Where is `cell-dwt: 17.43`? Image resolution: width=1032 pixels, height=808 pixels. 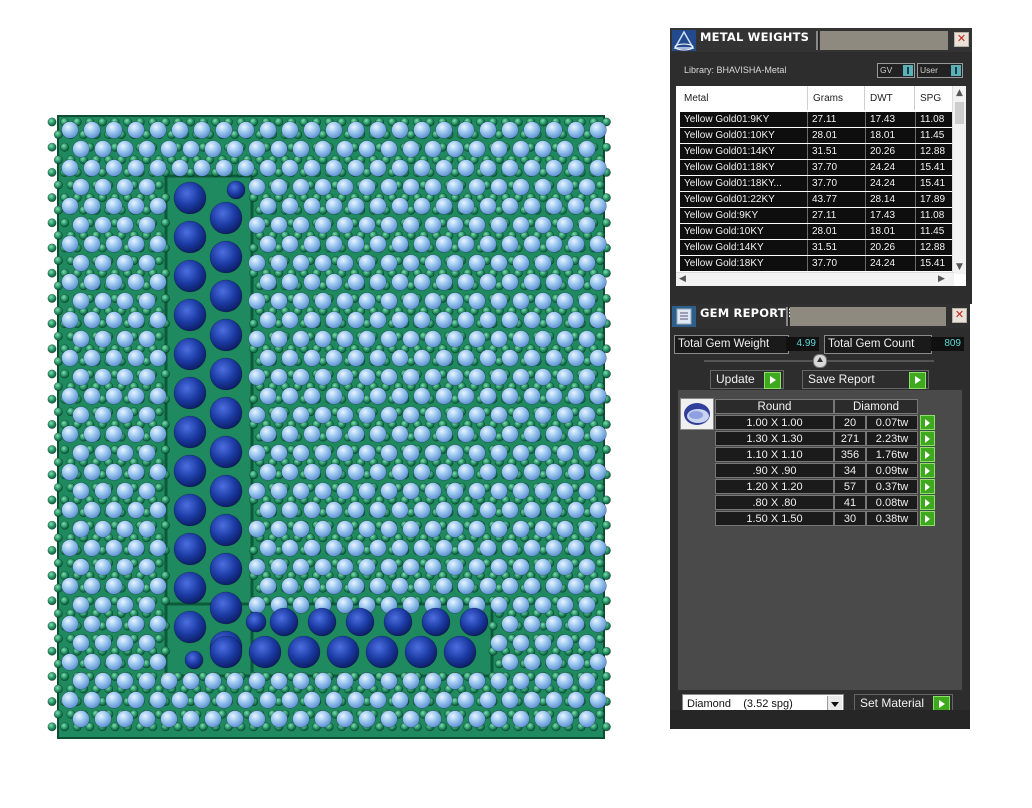
cell-dwt: 17.43 is located at coordinates (883, 119).